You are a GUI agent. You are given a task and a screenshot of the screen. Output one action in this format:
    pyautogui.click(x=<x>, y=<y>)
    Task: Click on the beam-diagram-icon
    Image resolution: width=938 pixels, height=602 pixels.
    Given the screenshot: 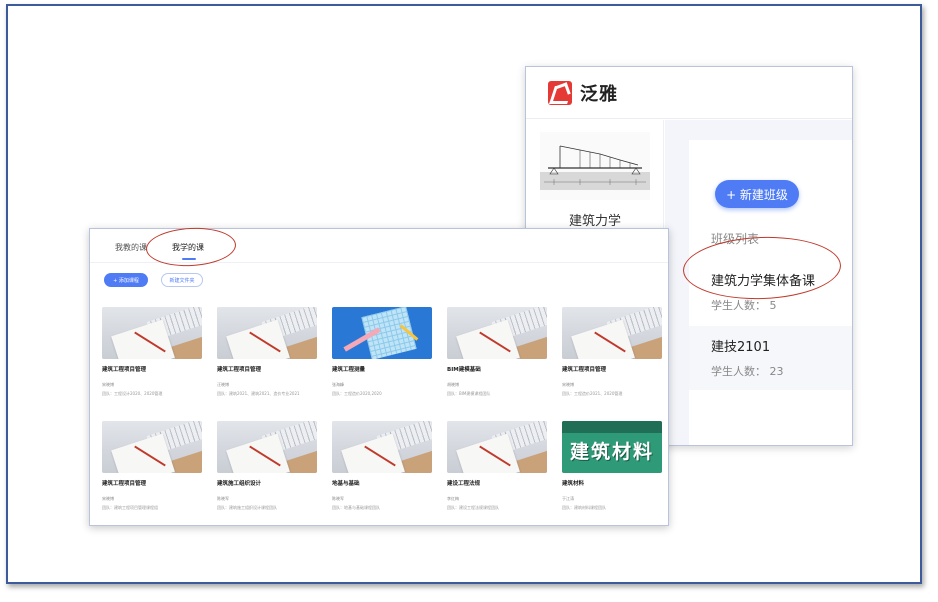 What is the action you would take?
    pyautogui.click(x=595, y=167)
    